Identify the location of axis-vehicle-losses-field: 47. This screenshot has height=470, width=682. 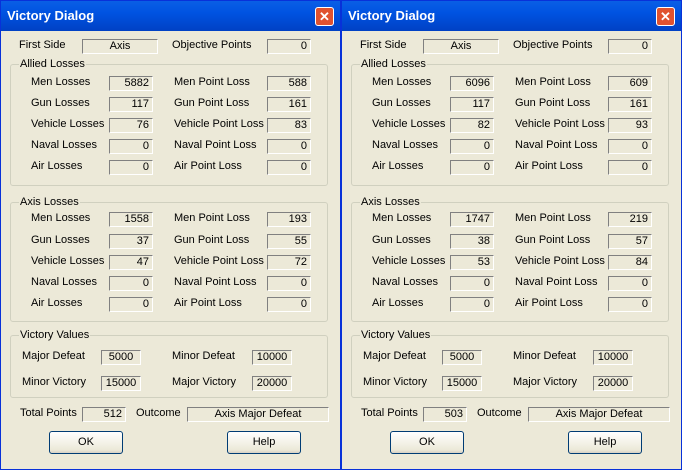
(131, 262).